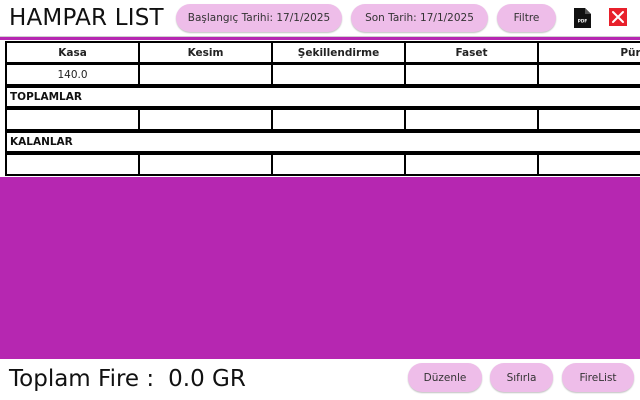 Image resolution: width=640 pixels, height=400 pixels. Describe the element at coordinates (598, 377) in the screenshot. I see `firelist-button: FireList` at that location.